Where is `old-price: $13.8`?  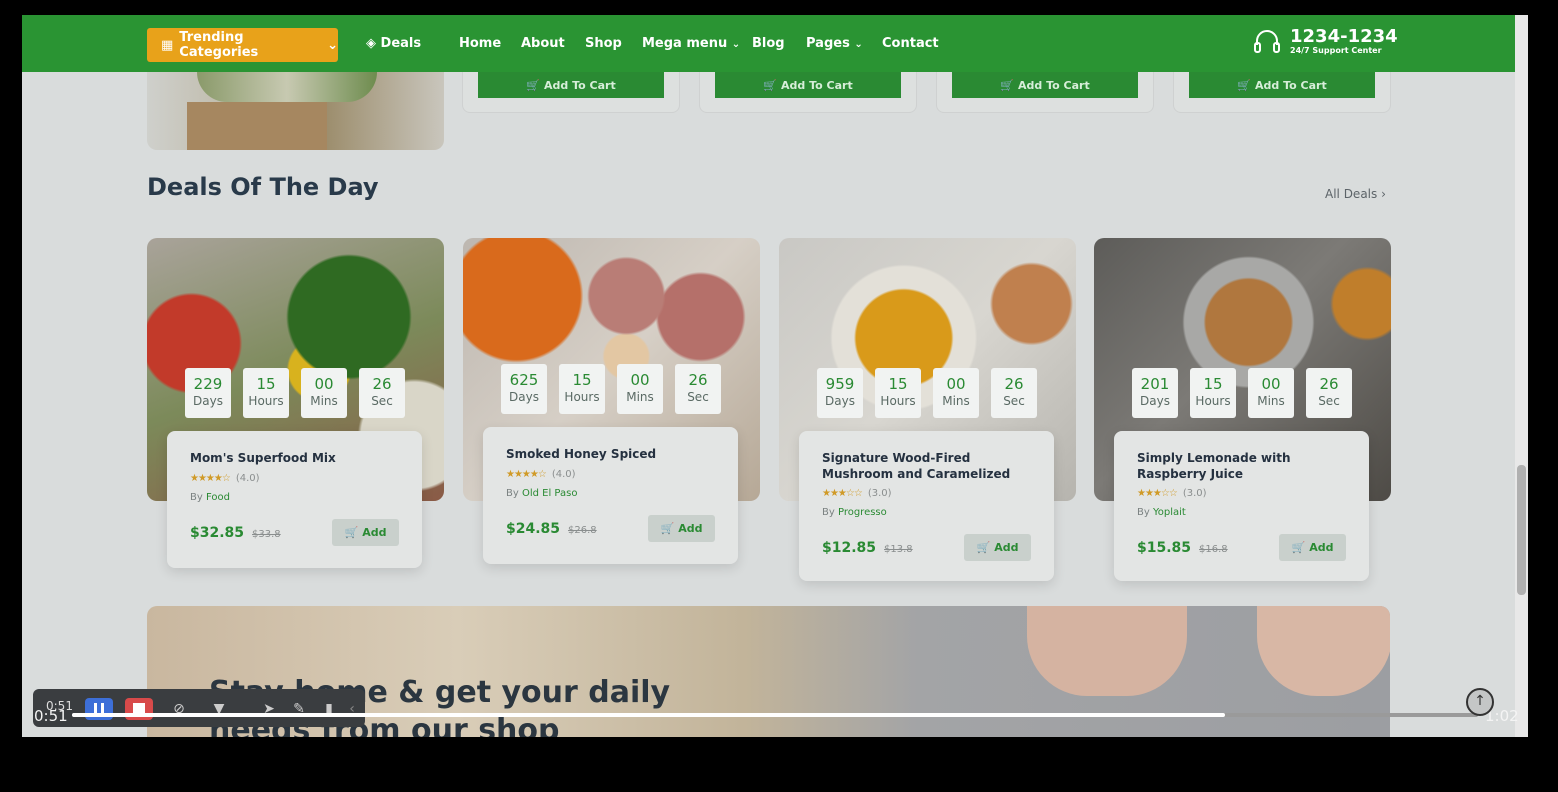
old-price: $13.8 is located at coordinates (898, 549).